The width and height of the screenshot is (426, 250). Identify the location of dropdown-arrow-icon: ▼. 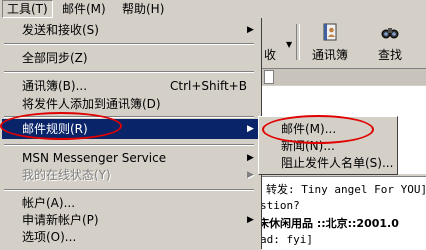
(289, 44).